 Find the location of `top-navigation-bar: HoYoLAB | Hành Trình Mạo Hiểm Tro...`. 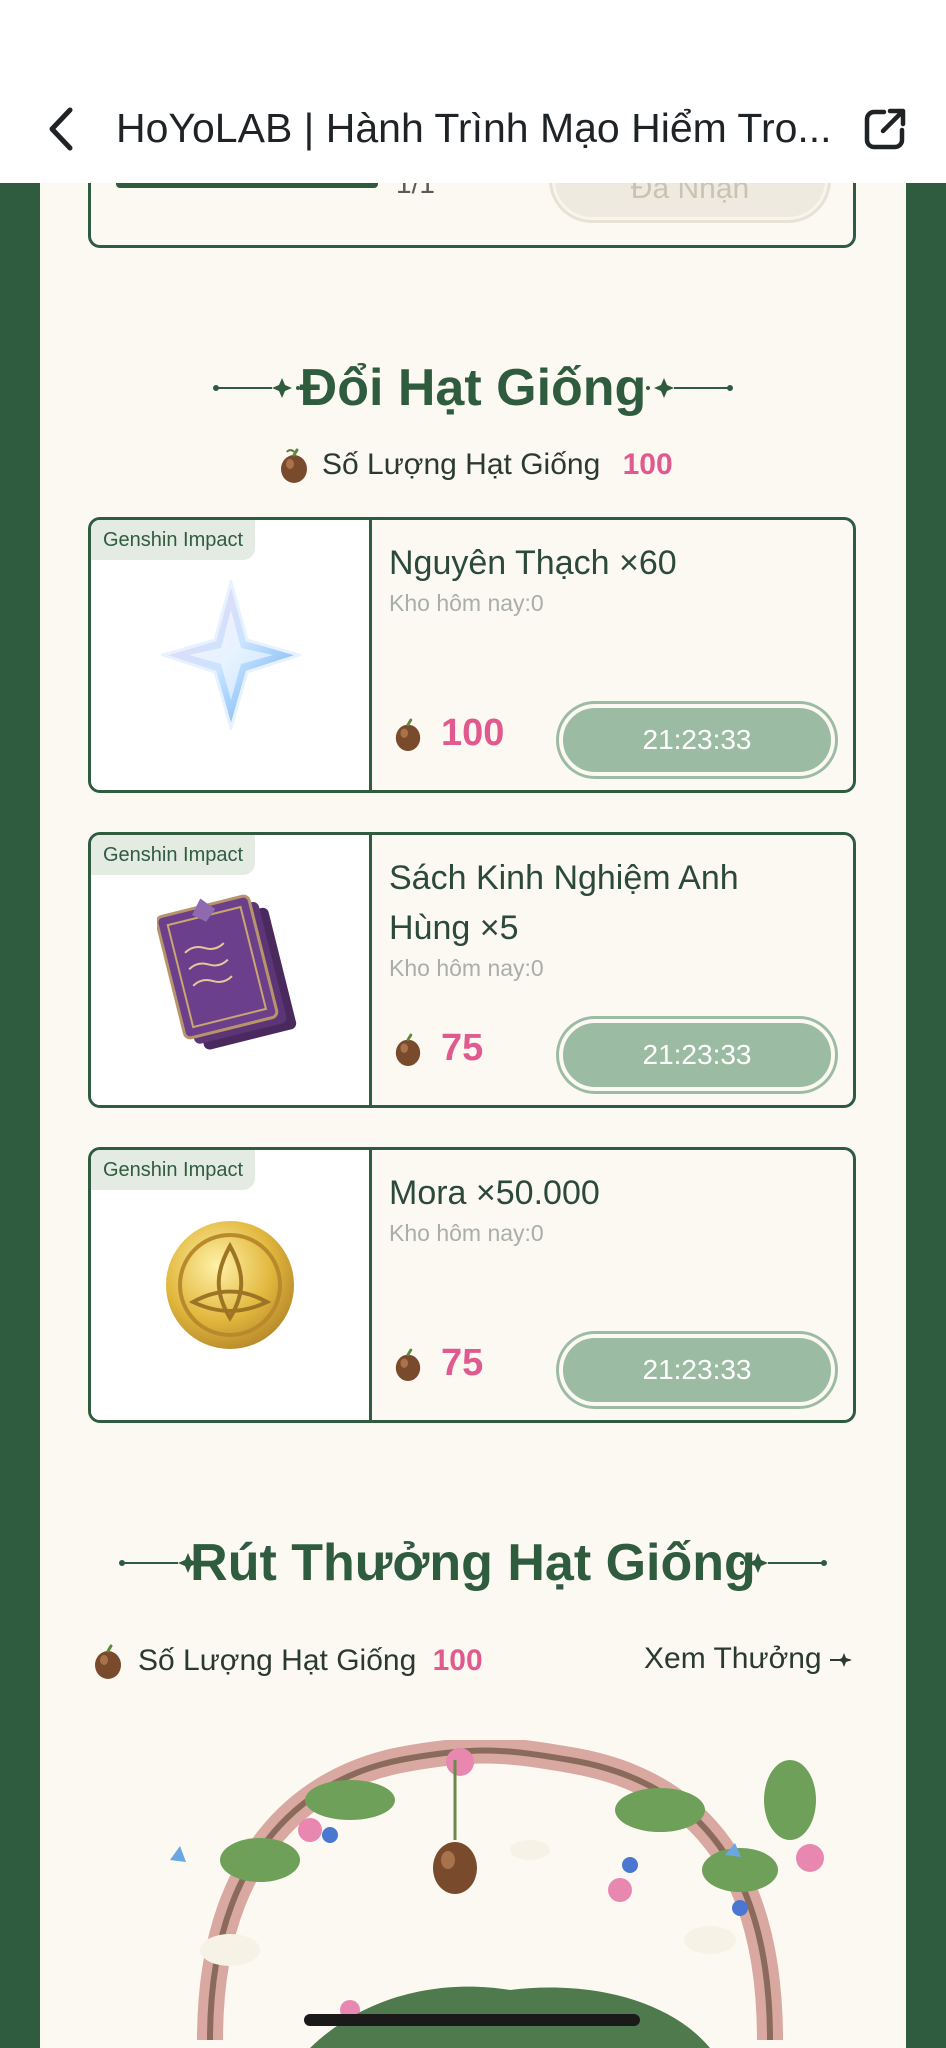

top-navigation-bar: HoYoLAB | Hành Trình Mạo Hiểm Tro... is located at coordinates (473, 91).